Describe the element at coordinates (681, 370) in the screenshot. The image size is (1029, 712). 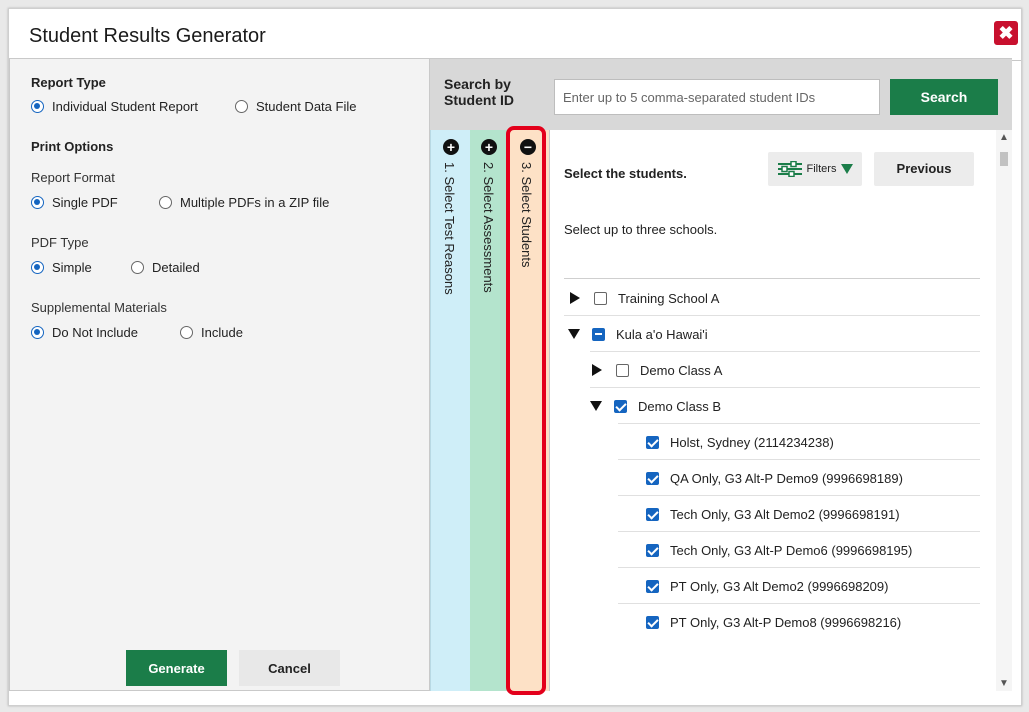
I see `tree-item-label: Demo Class A` at that location.